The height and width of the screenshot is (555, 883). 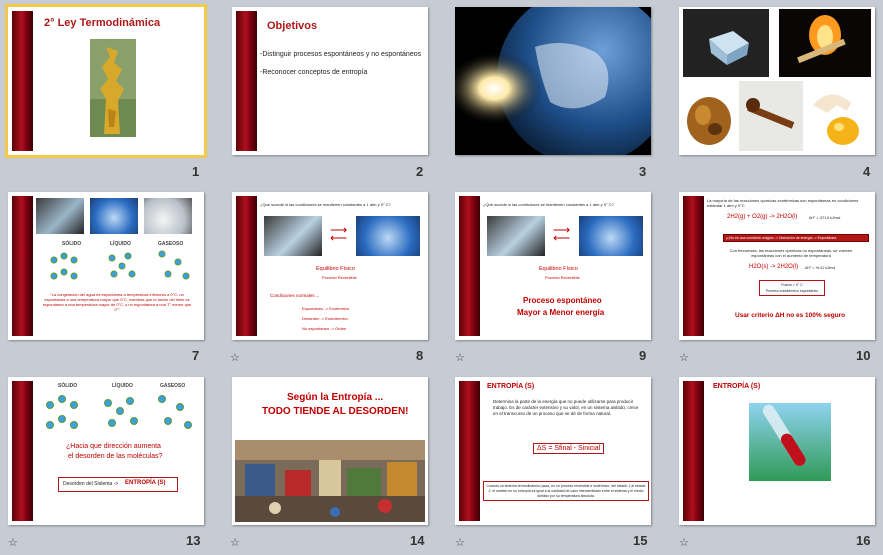 I want to click on broken-egg-photo, so click(x=839, y=116).